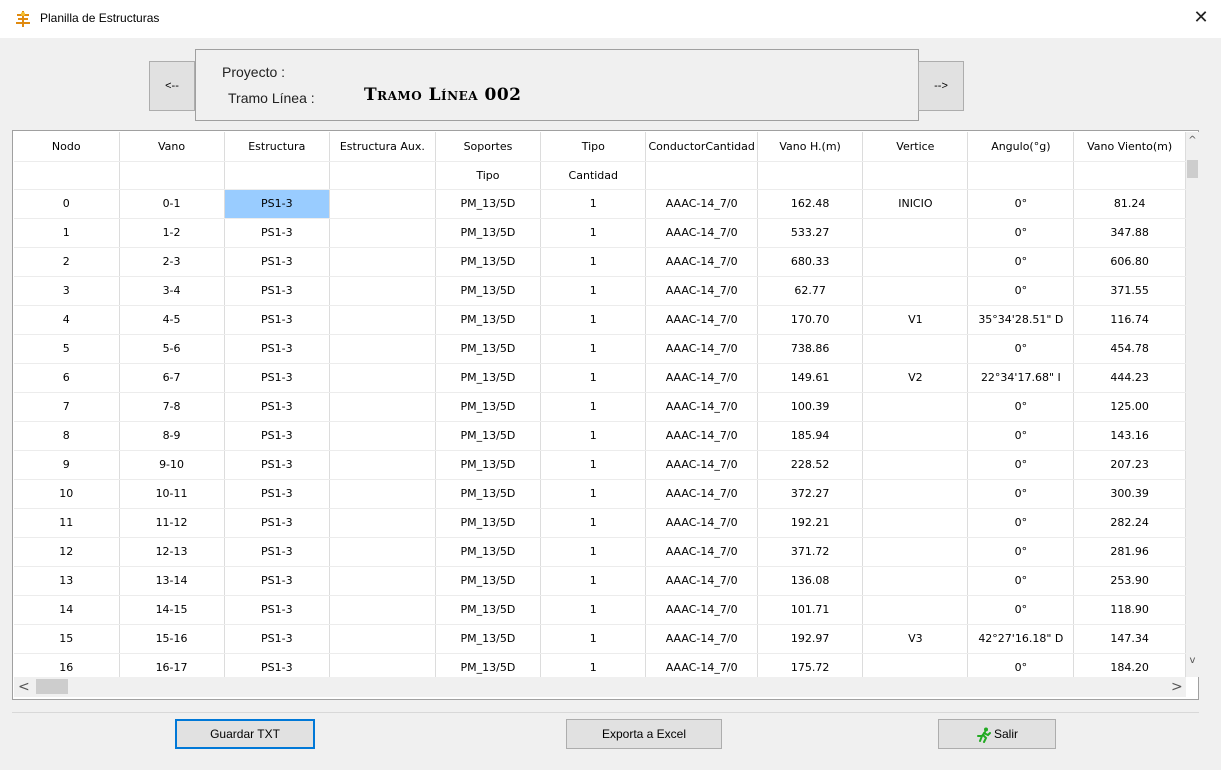  I want to click on cell-nodo: 11, so click(67, 523).